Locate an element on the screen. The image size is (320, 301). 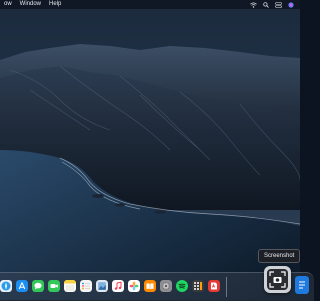
app-store-icon is located at coordinates (22, 286).